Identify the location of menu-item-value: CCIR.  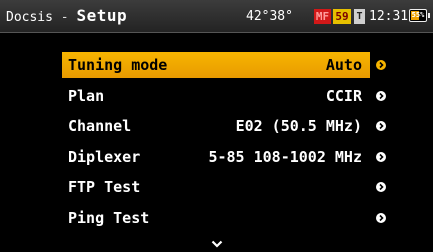
(343, 95).